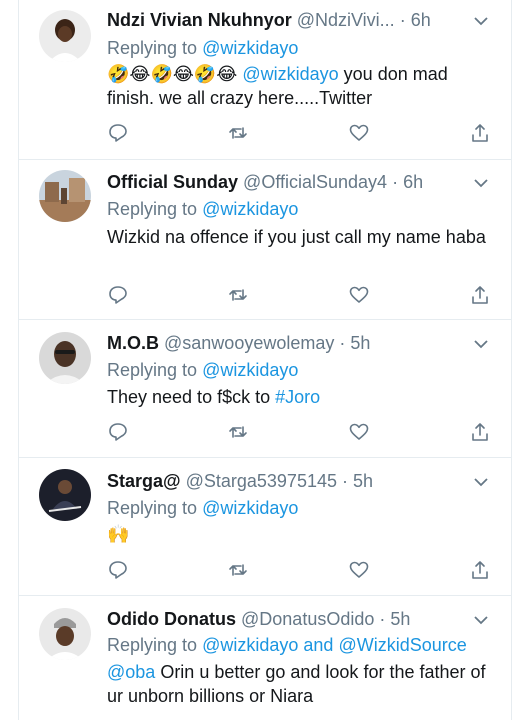 The image size is (532, 720). Describe the element at coordinates (290, 74) in the screenshot. I see `mention-link: @wizkidayo` at that location.